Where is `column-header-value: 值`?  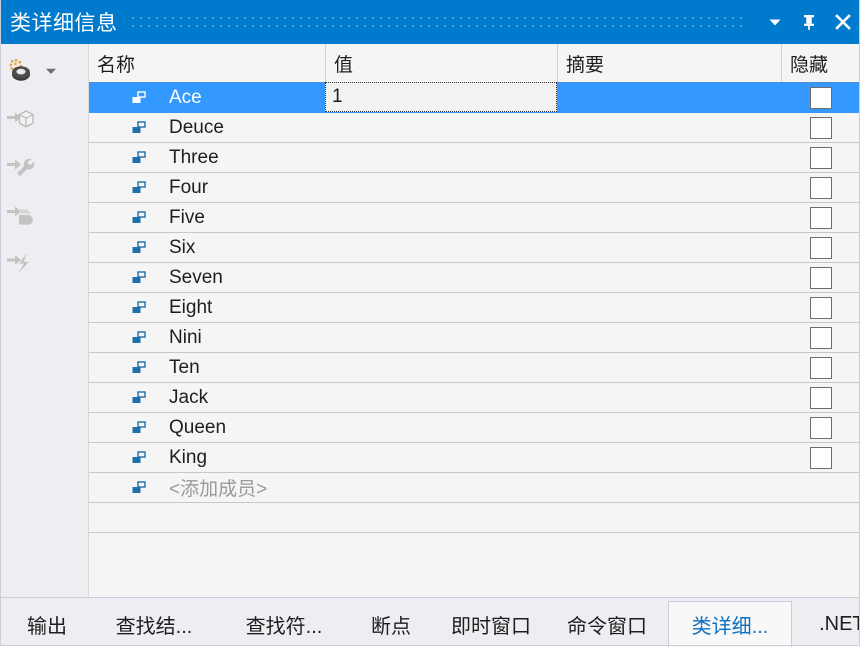
column-header-value: 值 is located at coordinates (441, 63).